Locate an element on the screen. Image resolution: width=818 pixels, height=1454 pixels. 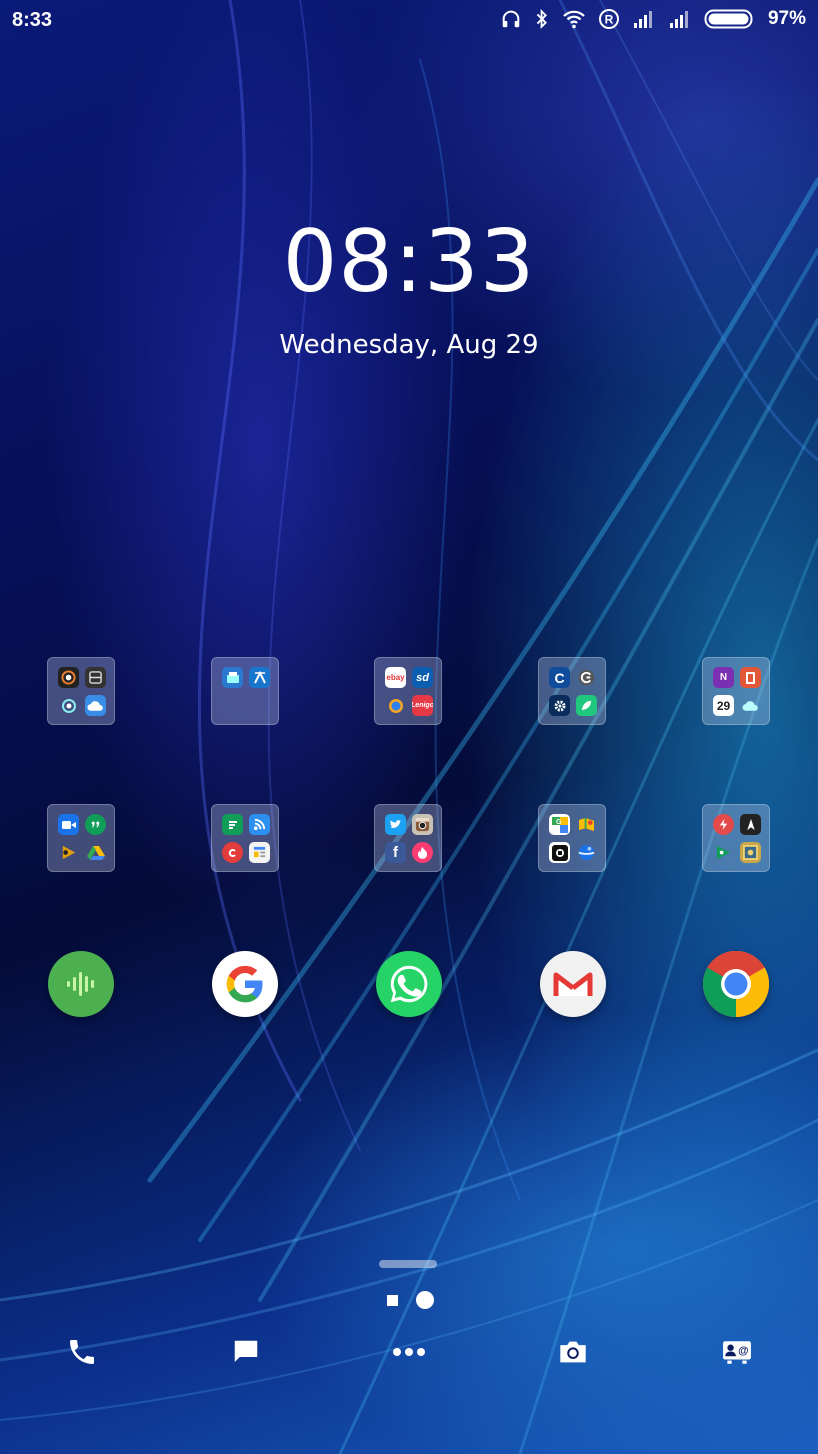
camera-app-icon is located at coordinates (68, 677).